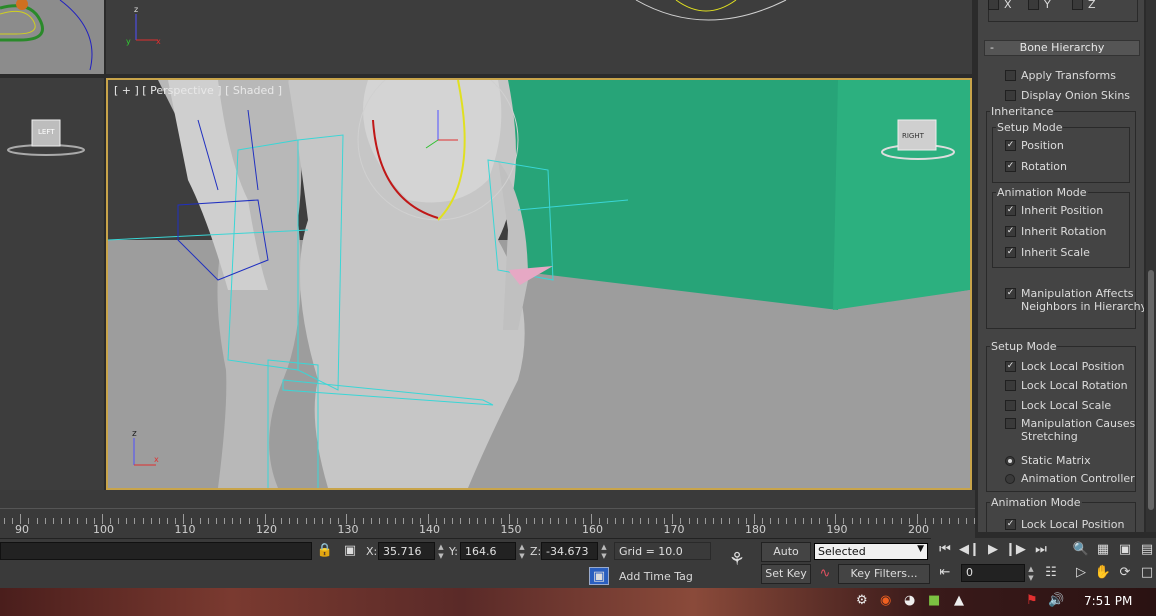 Image resolution: width=1156 pixels, height=616 pixels. I want to click on origin-icon: ◉, so click(885, 600).